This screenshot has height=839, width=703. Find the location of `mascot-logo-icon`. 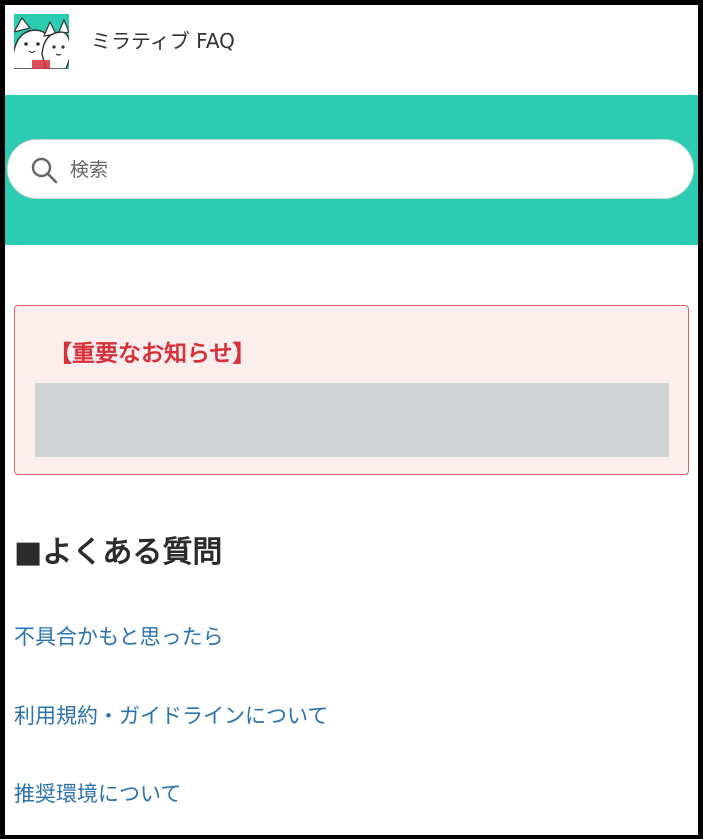

mascot-logo-icon is located at coordinates (41, 41).